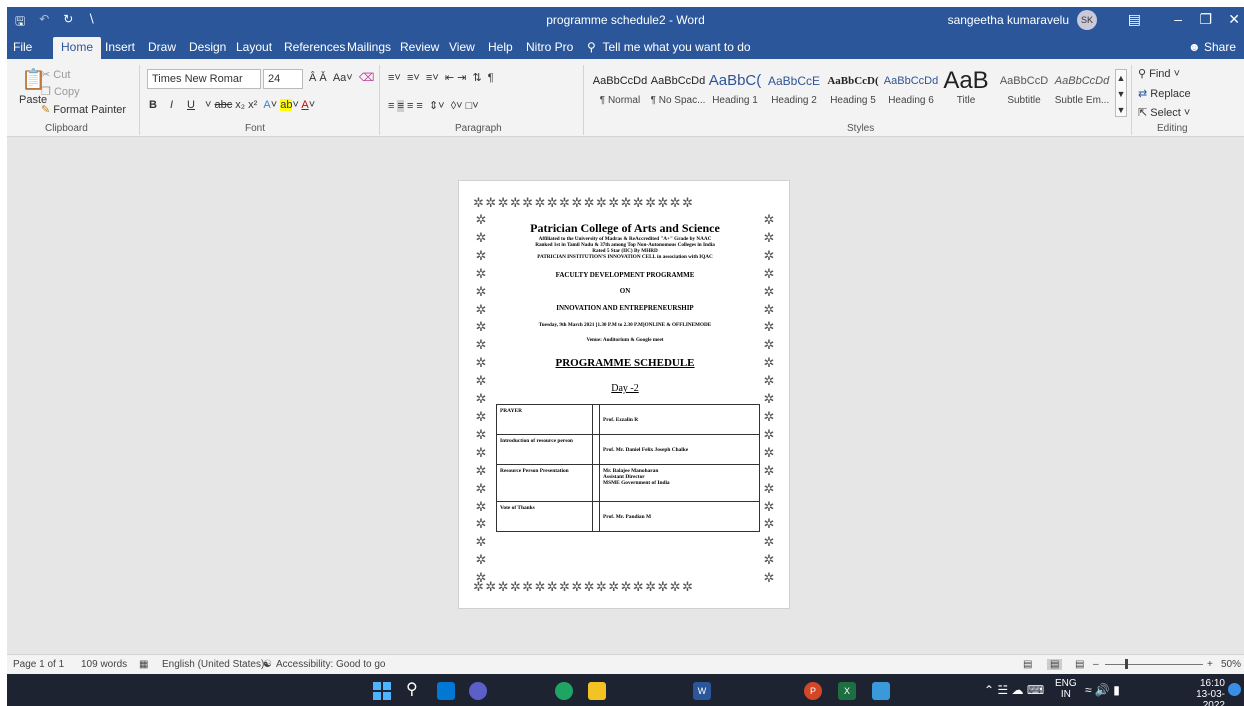 The width and height of the screenshot is (1244, 706). What do you see at coordinates (853, 91) in the screenshot?
I see `style-heading-5: AaBbCcD(Heading 5` at bounding box center [853, 91].